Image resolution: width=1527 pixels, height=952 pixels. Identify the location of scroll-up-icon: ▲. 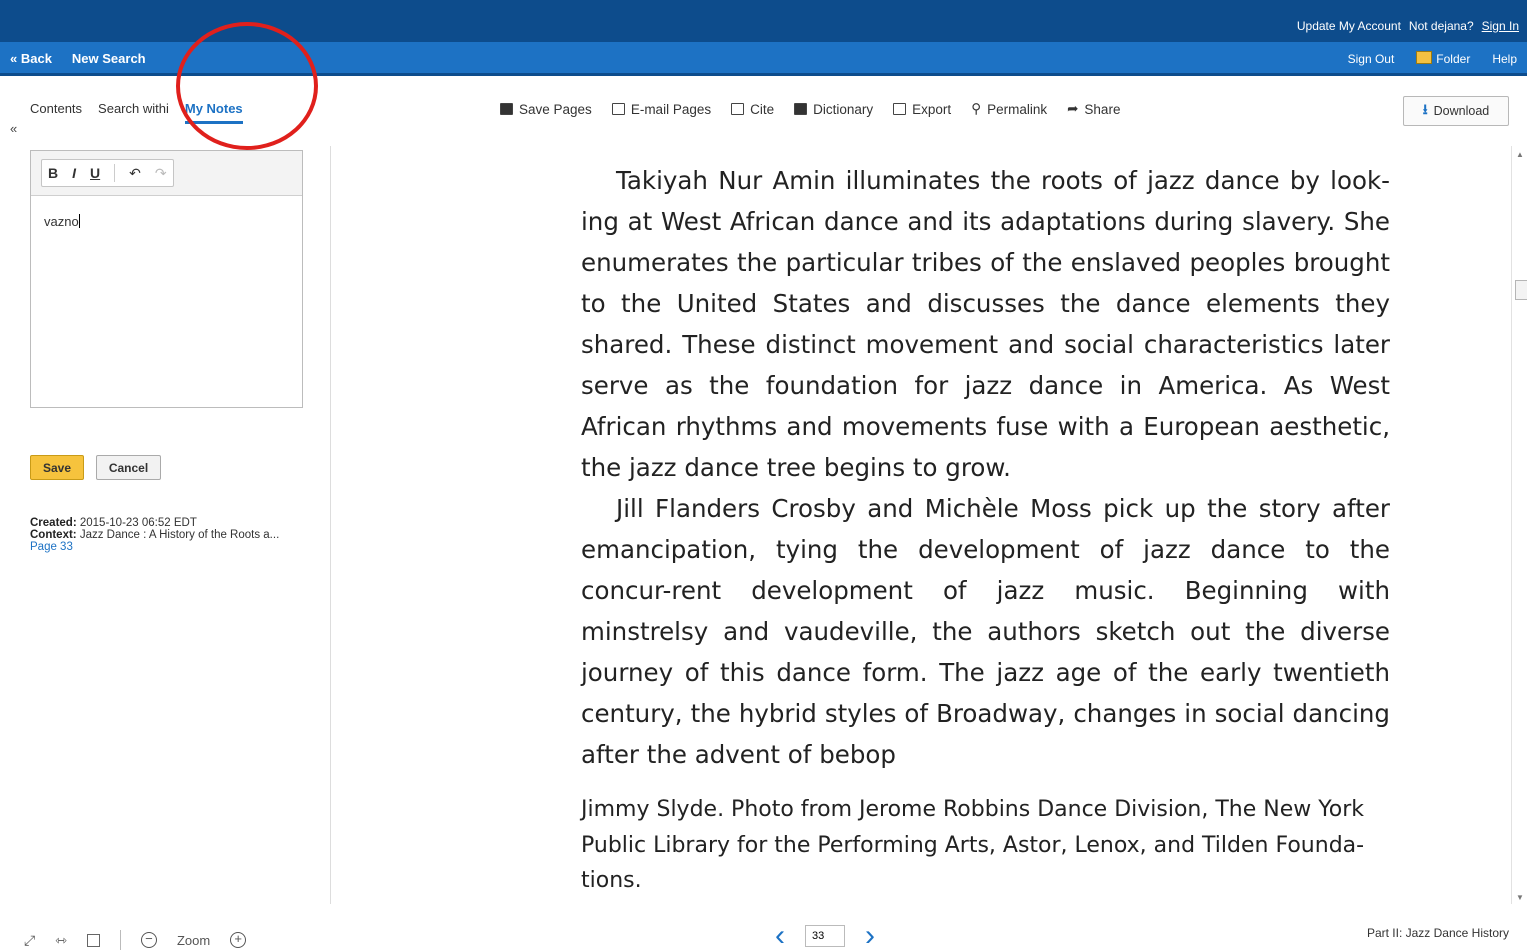
(1520, 154).